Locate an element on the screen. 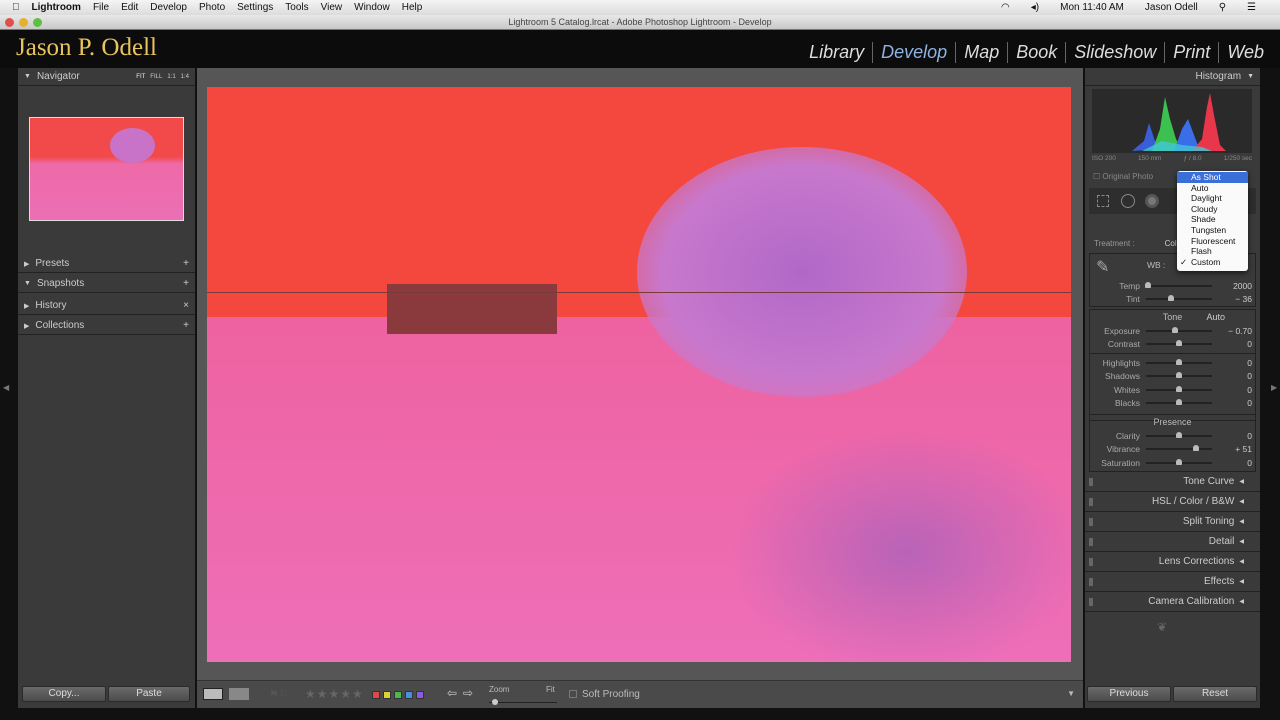 Image resolution: width=1280 pixels, height=720 pixels. histogram-header: Histogram ▼ is located at coordinates (1172, 77).